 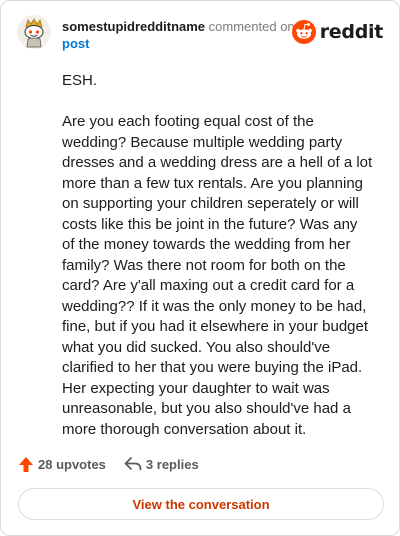 What do you see at coordinates (72, 464) in the screenshot?
I see `upvote-count: 28 upvotes` at bounding box center [72, 464].